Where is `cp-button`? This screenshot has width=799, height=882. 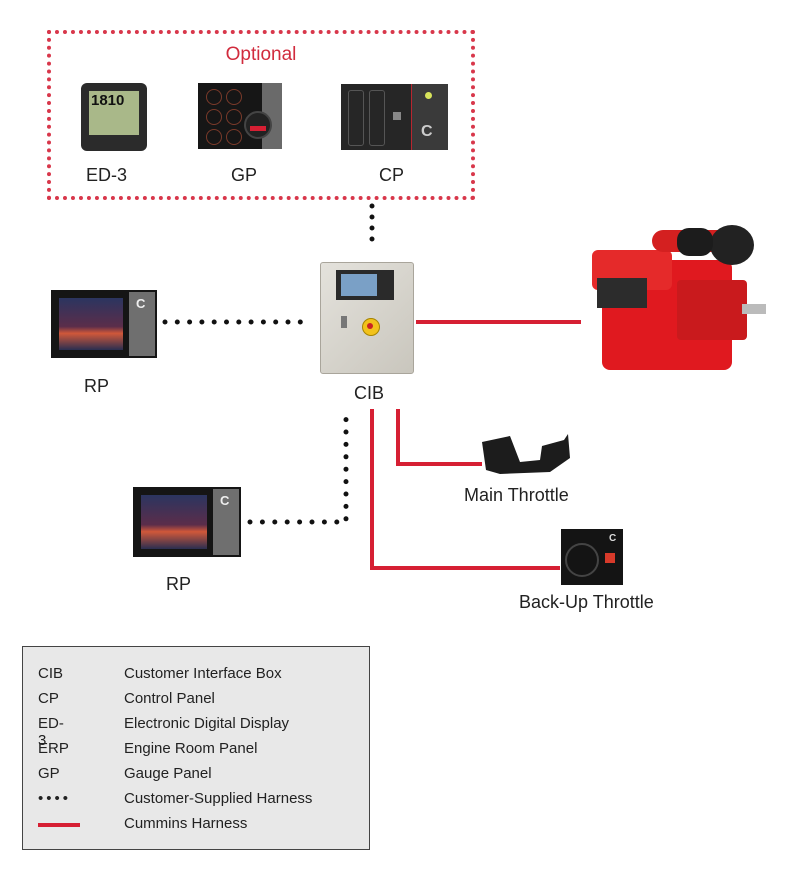 cp-button is located at coordinates (397, 116).